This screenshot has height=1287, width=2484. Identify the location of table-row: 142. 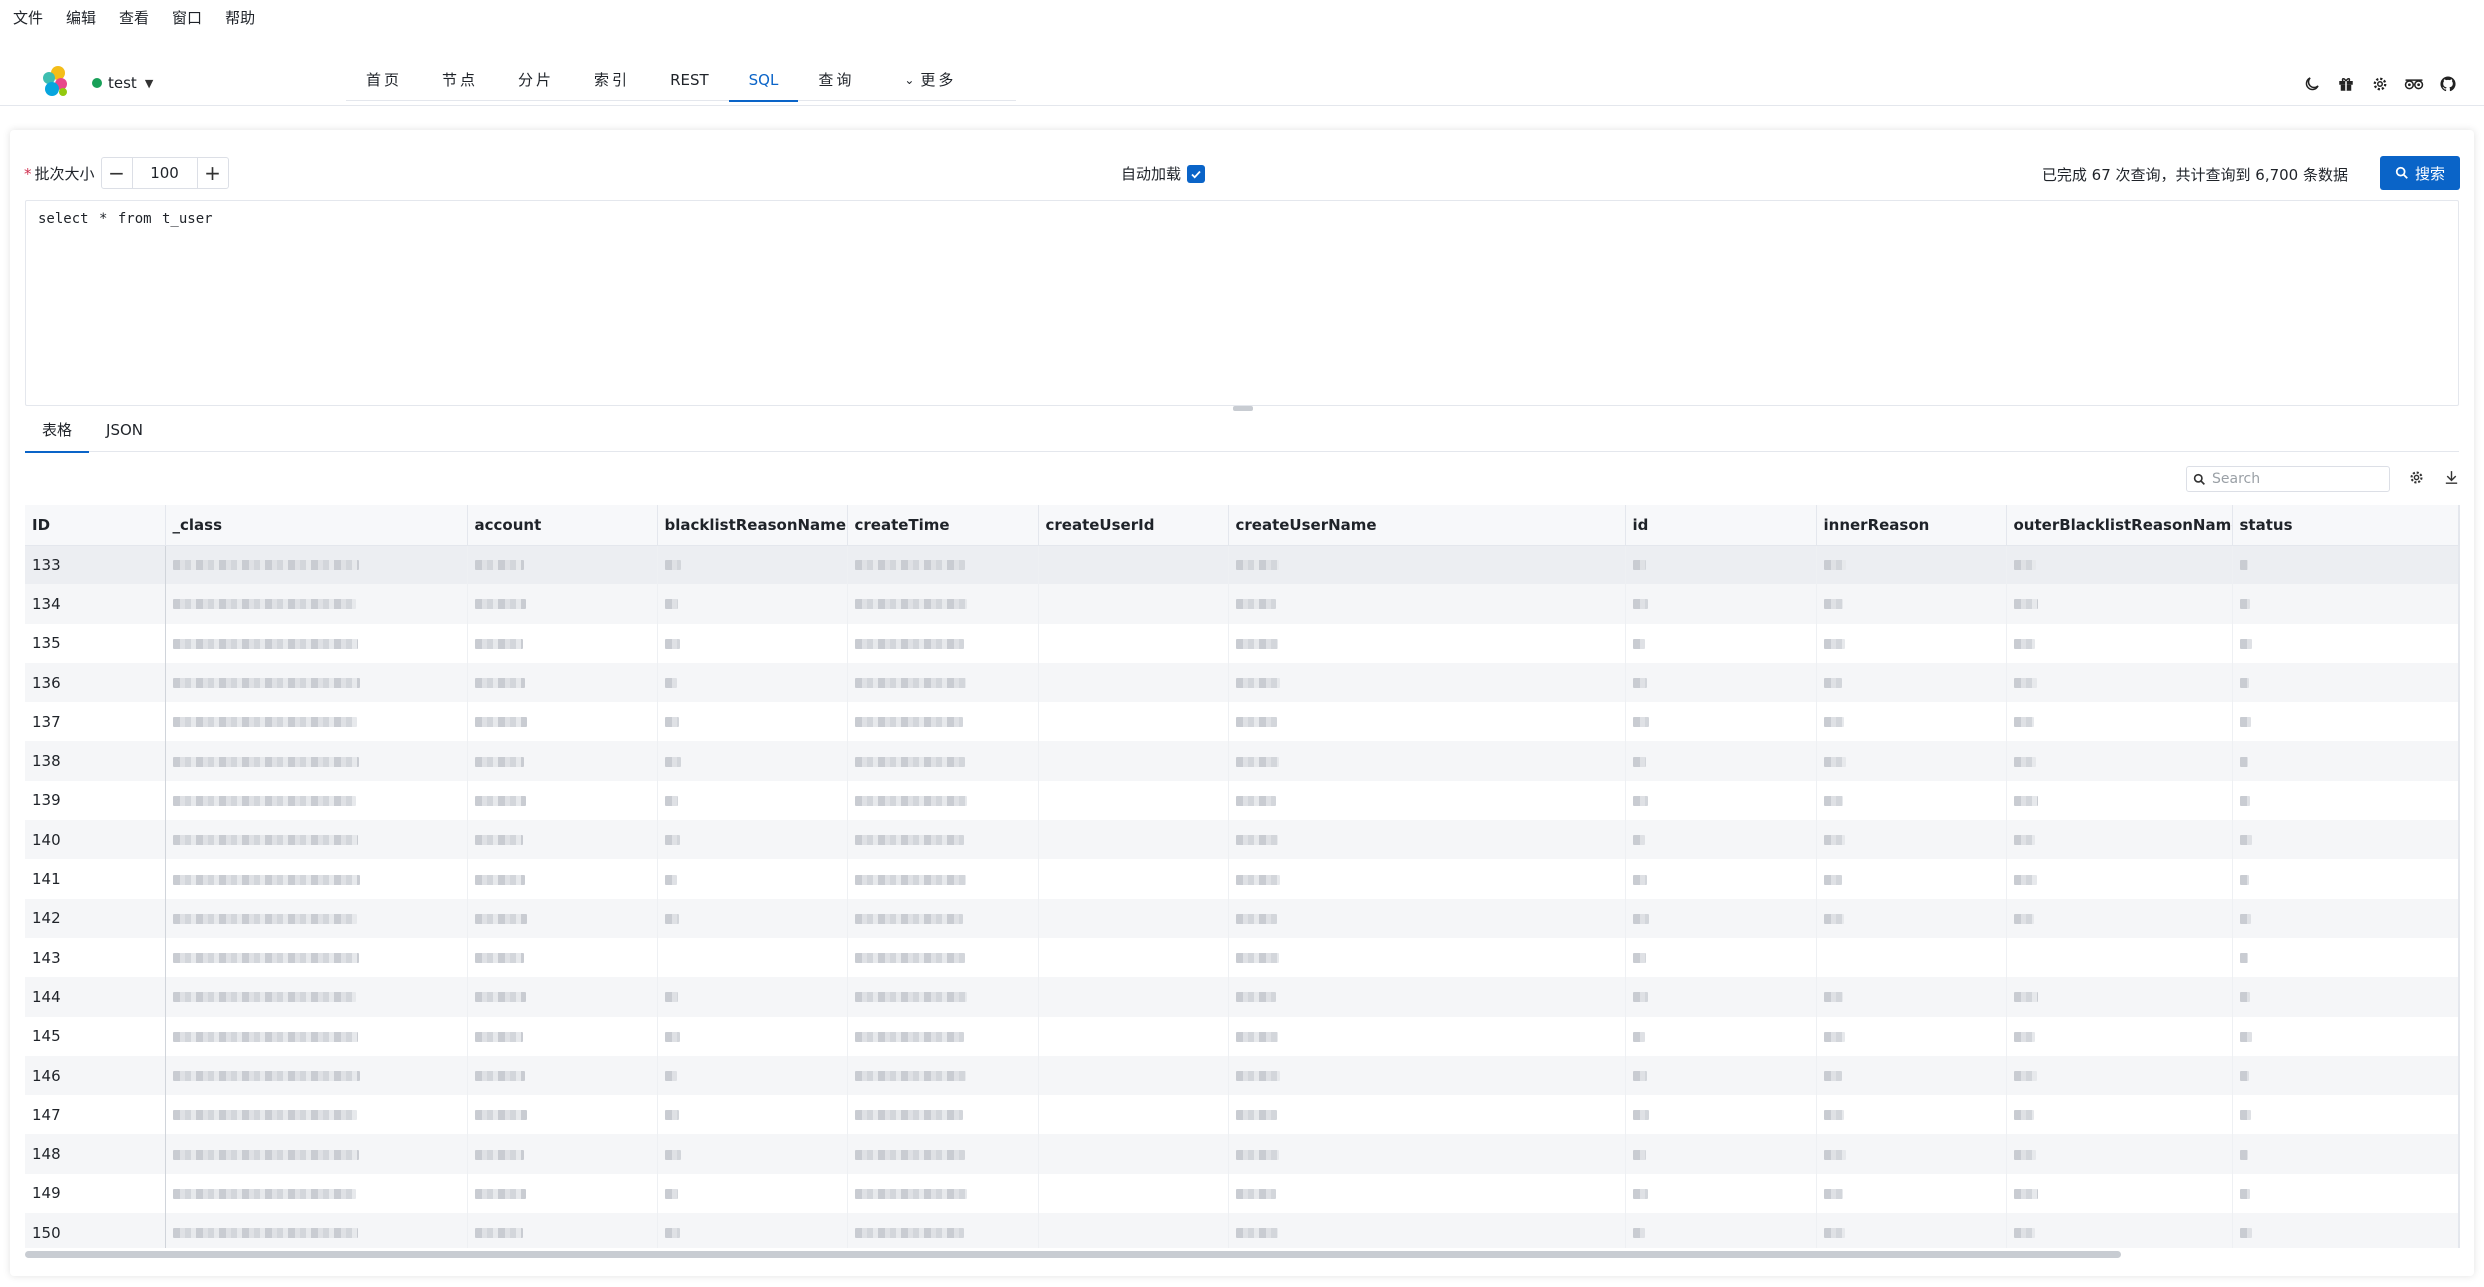
(1242, 918).